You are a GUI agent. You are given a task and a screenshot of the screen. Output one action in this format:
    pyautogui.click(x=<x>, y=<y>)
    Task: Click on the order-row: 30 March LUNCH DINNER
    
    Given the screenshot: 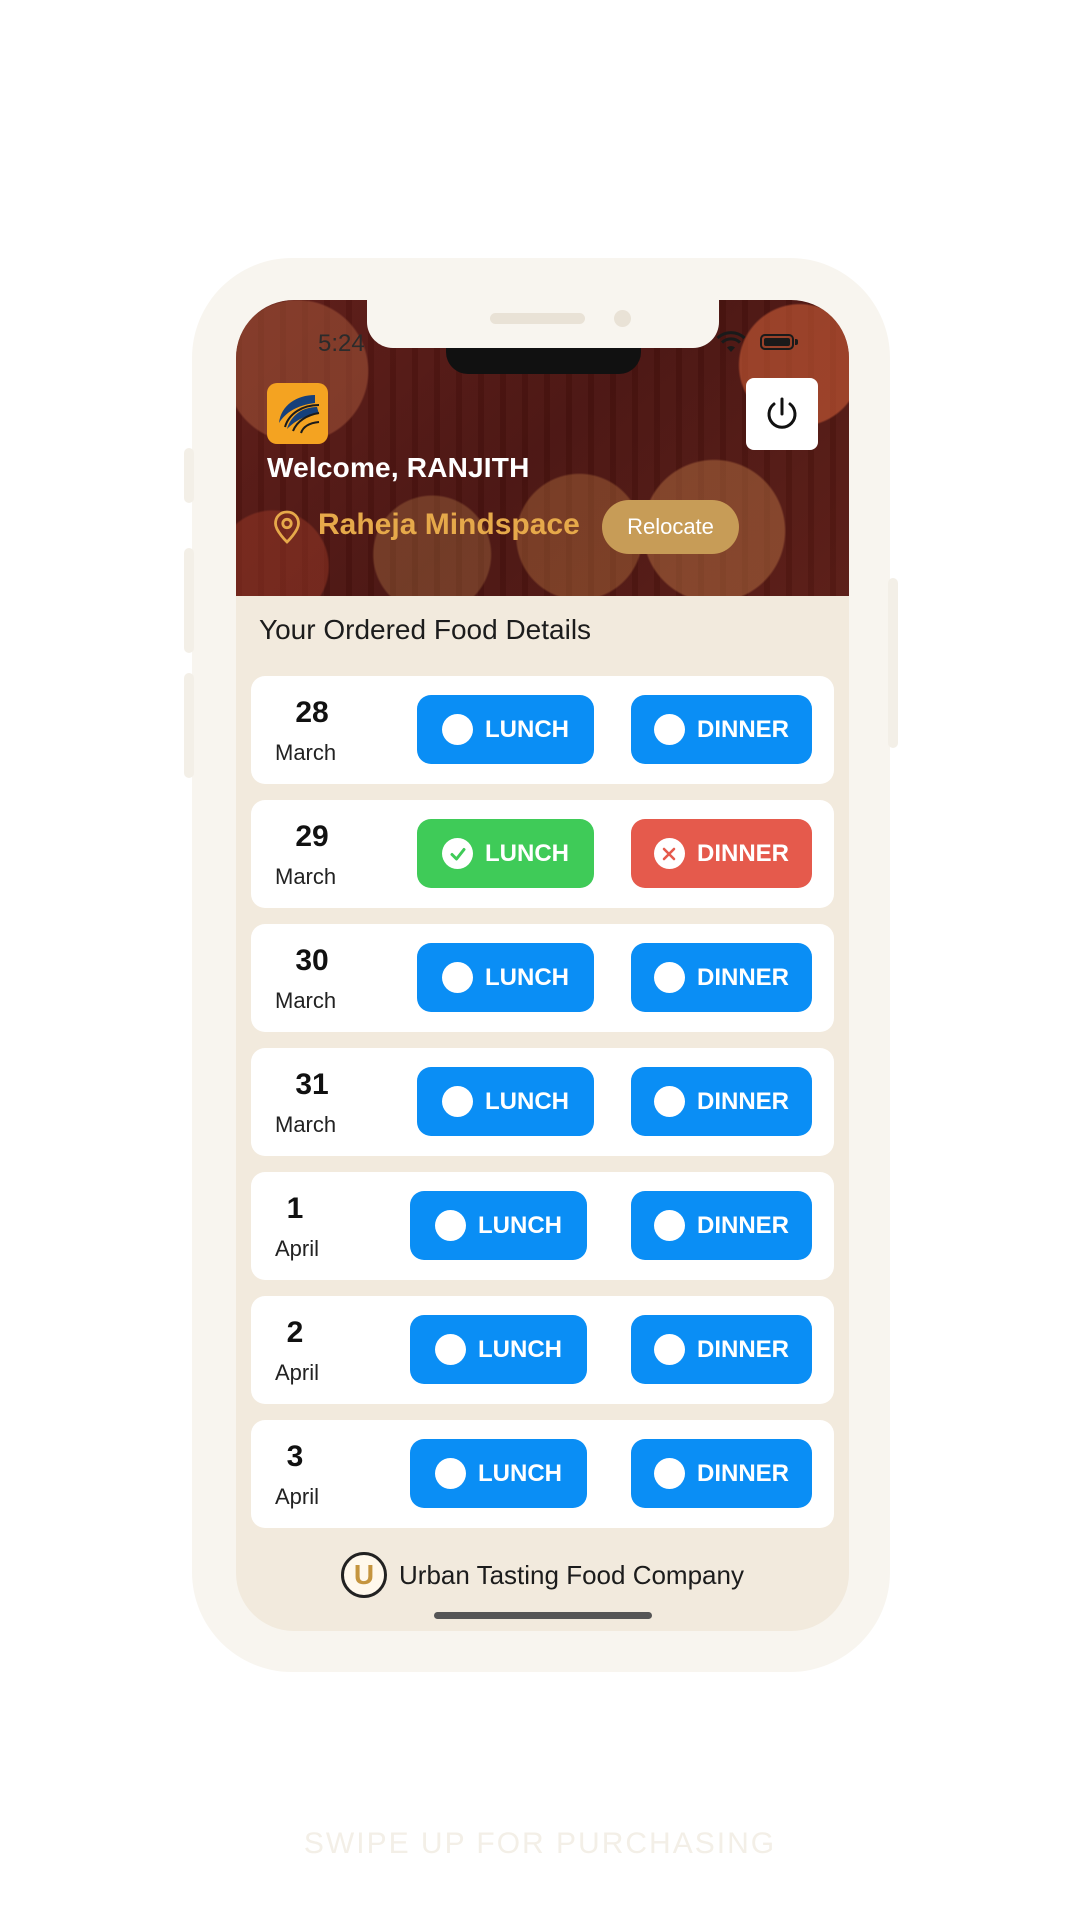 What is the action you would take?
    pyautogui.click(x=542, y=978)
    